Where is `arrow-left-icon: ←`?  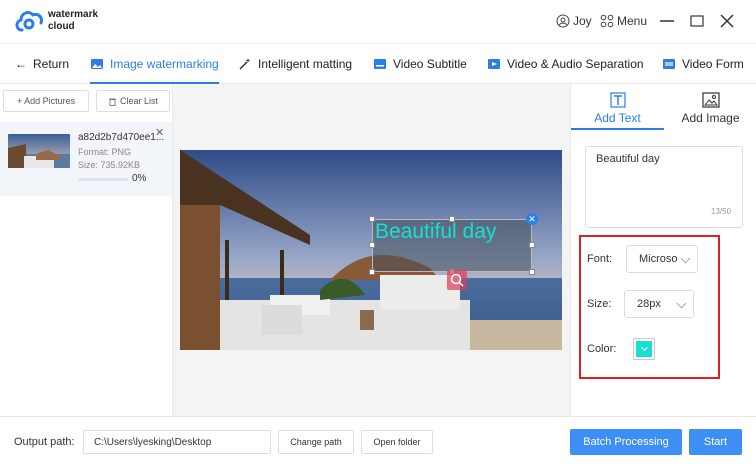
arrow-left-icon: ← is located at coordinates (21, 64).